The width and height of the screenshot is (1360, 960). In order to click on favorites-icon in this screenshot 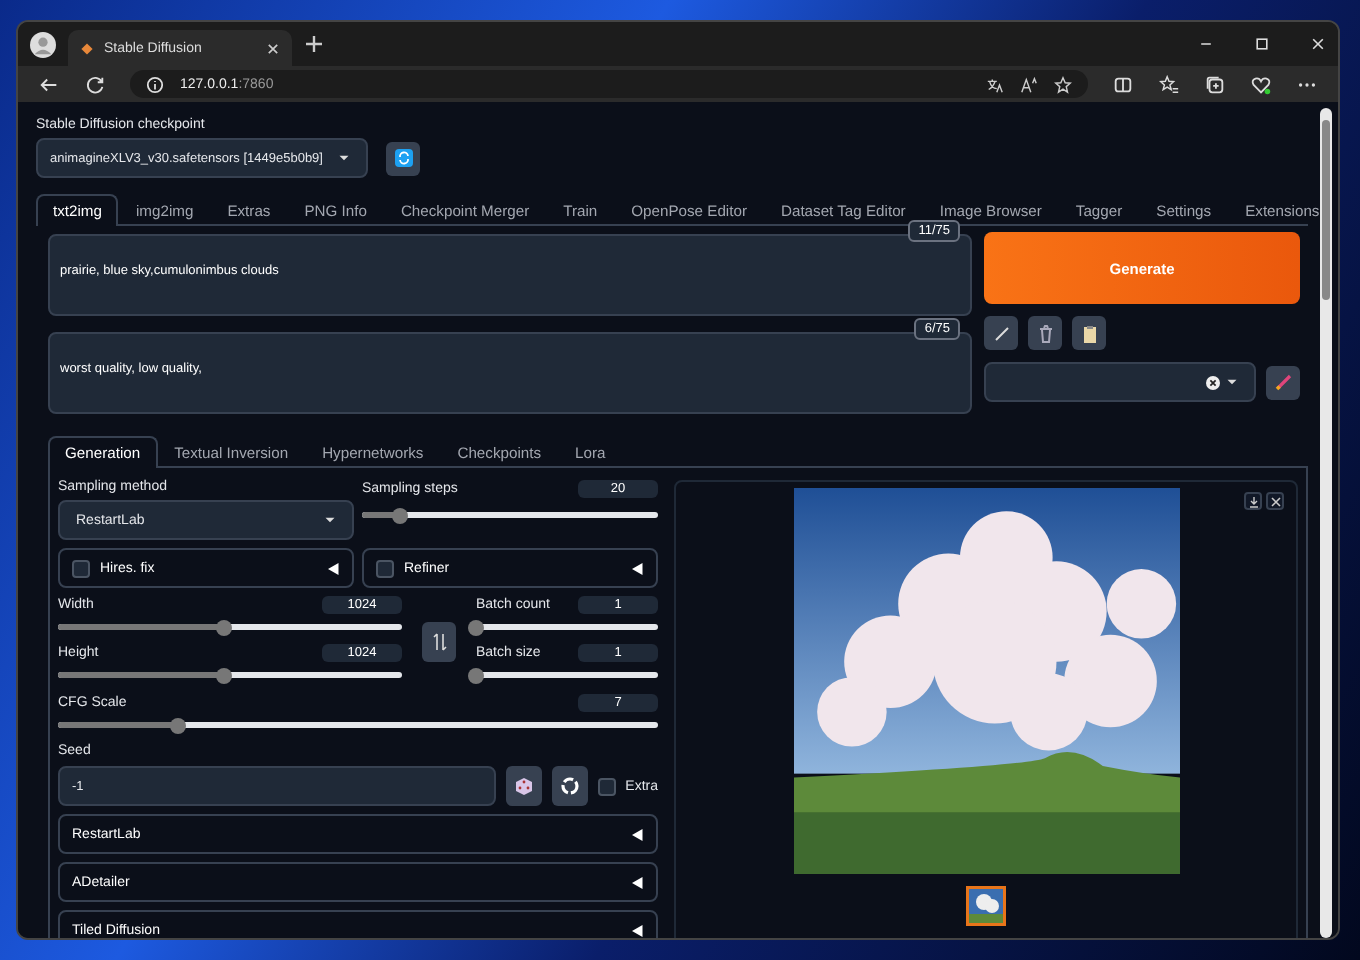, I will do `click(1169, 84)`.